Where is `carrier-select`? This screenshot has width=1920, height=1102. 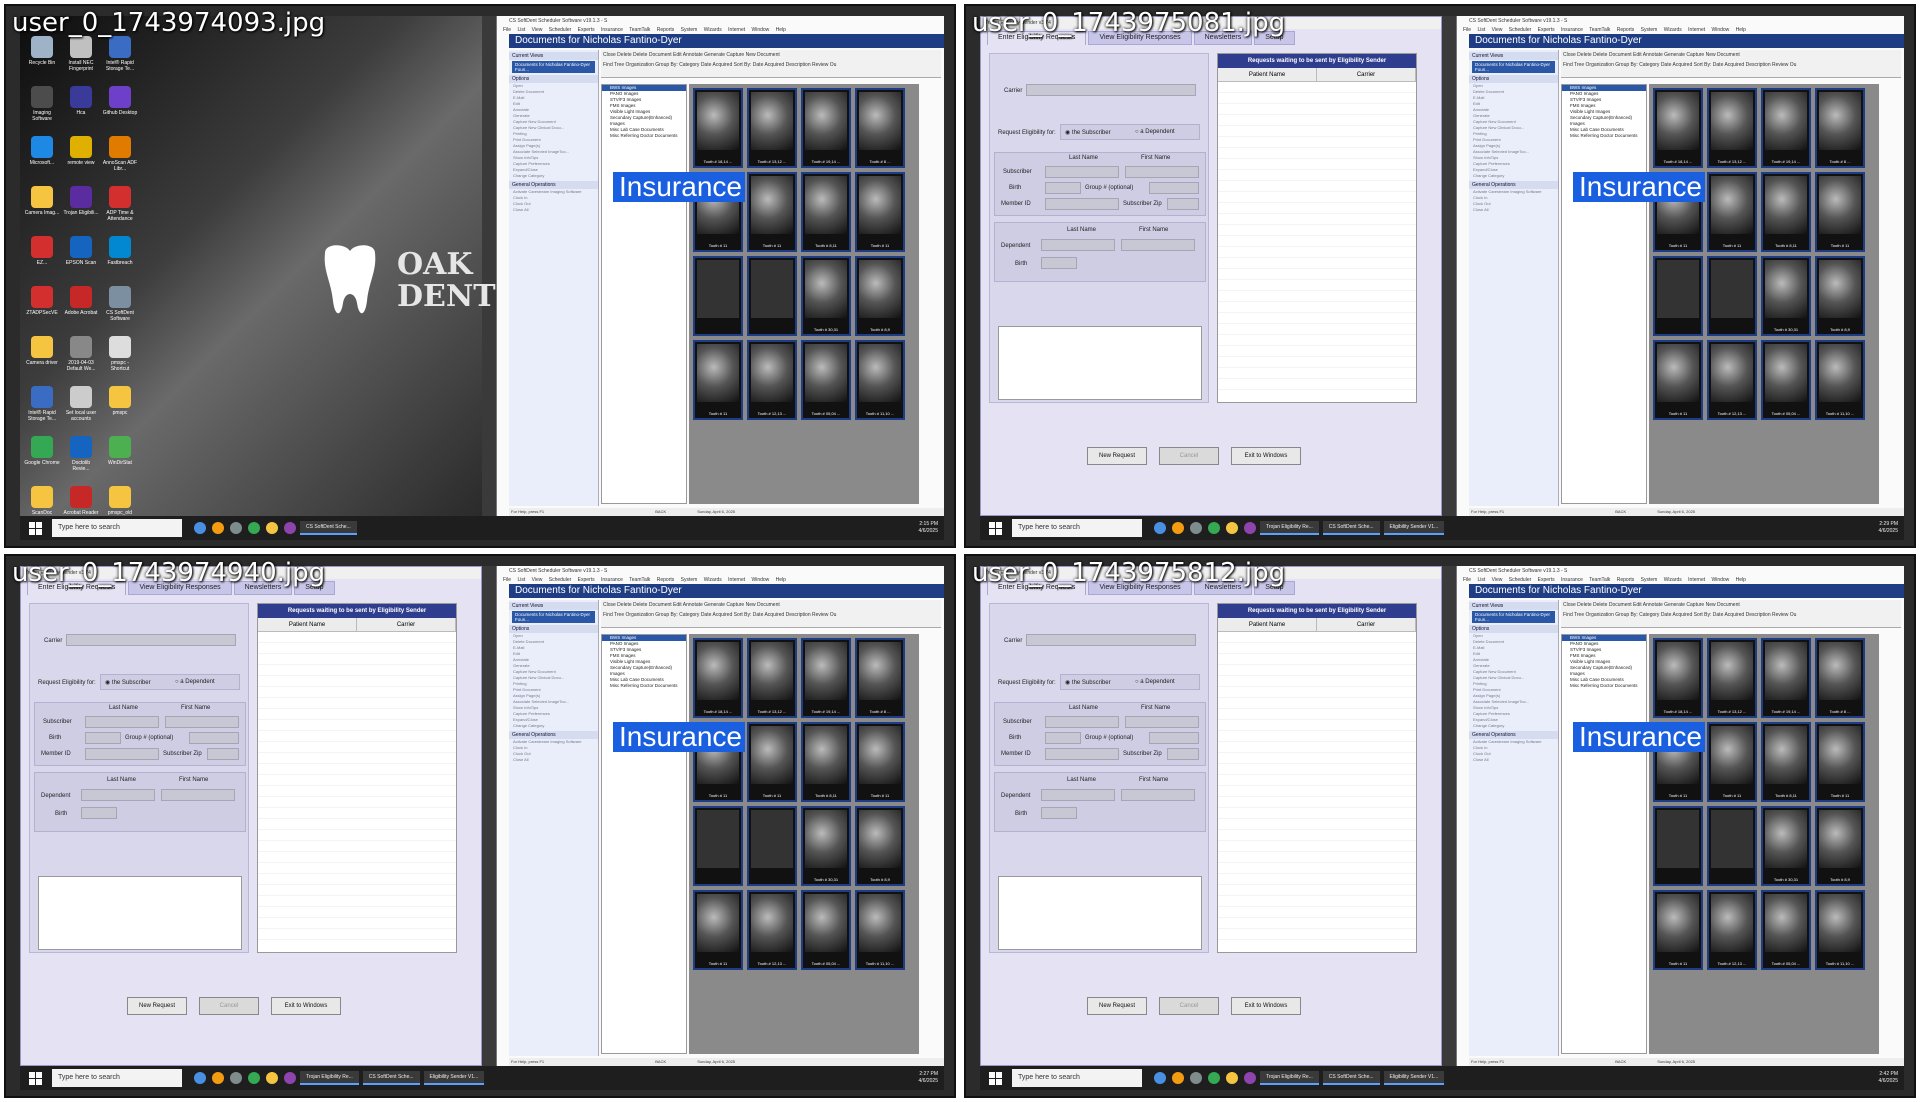 carrier-select is located at coordinates (151, 640).